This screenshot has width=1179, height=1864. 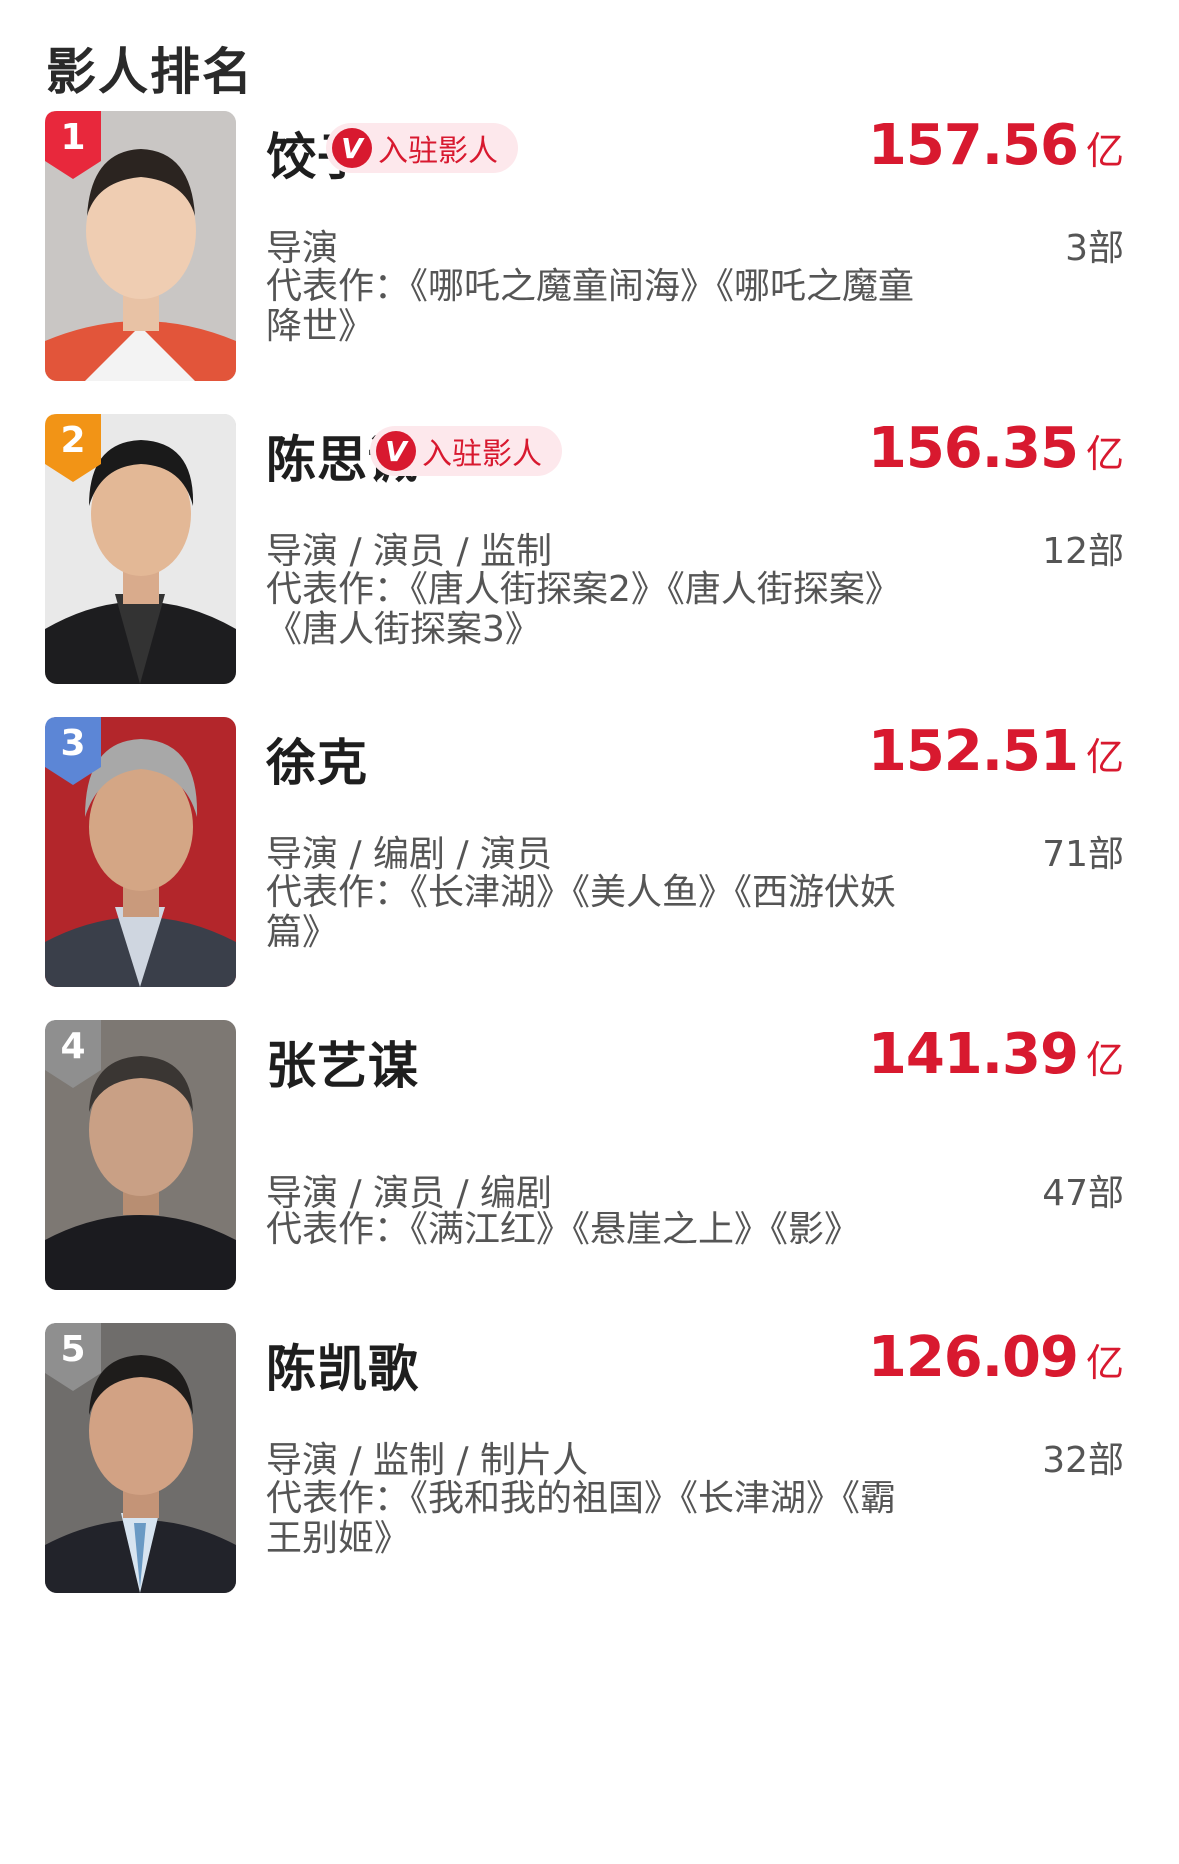 I want to click on rank-badge: 2, so click(x=73, y=448).